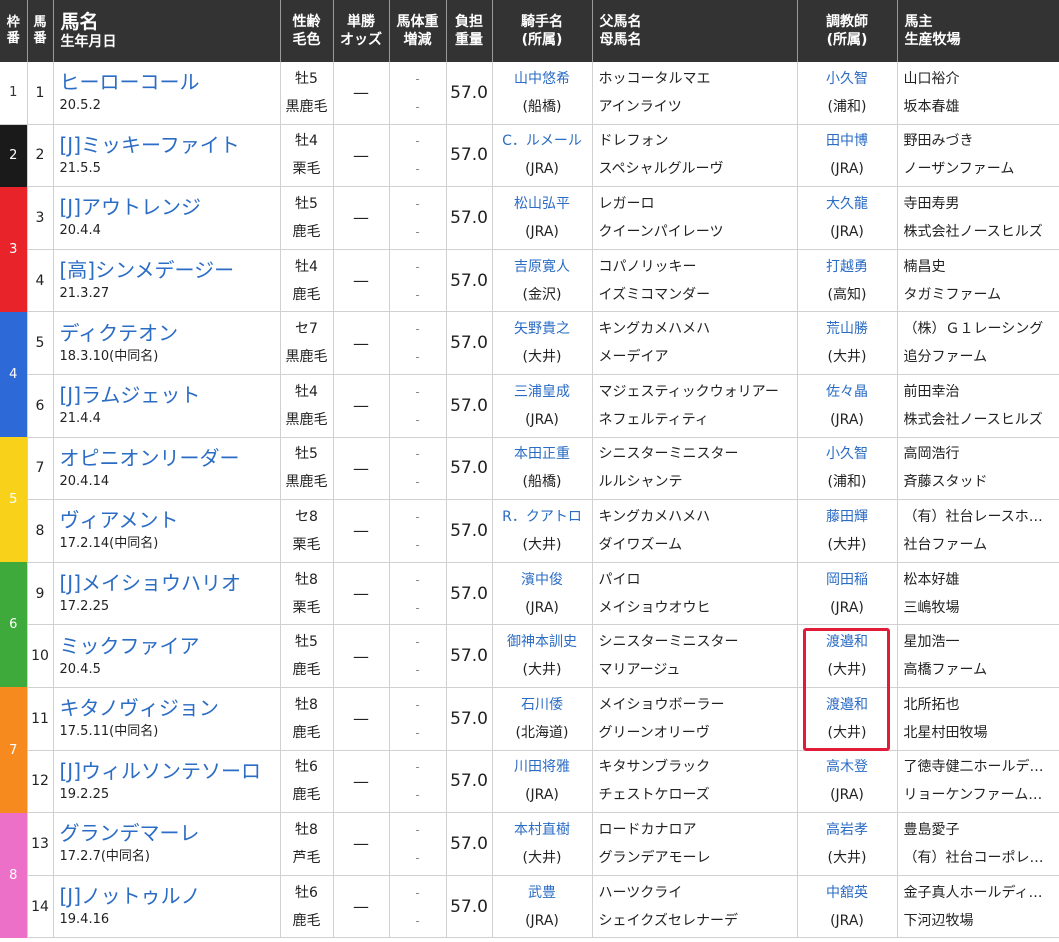 Image resolution: width=1059 pixels, height=942 pixels. Describe the element at coordinates (170, 458) in the screenshot. I see `horse-name-link: オピニオンリーダー` at that location.